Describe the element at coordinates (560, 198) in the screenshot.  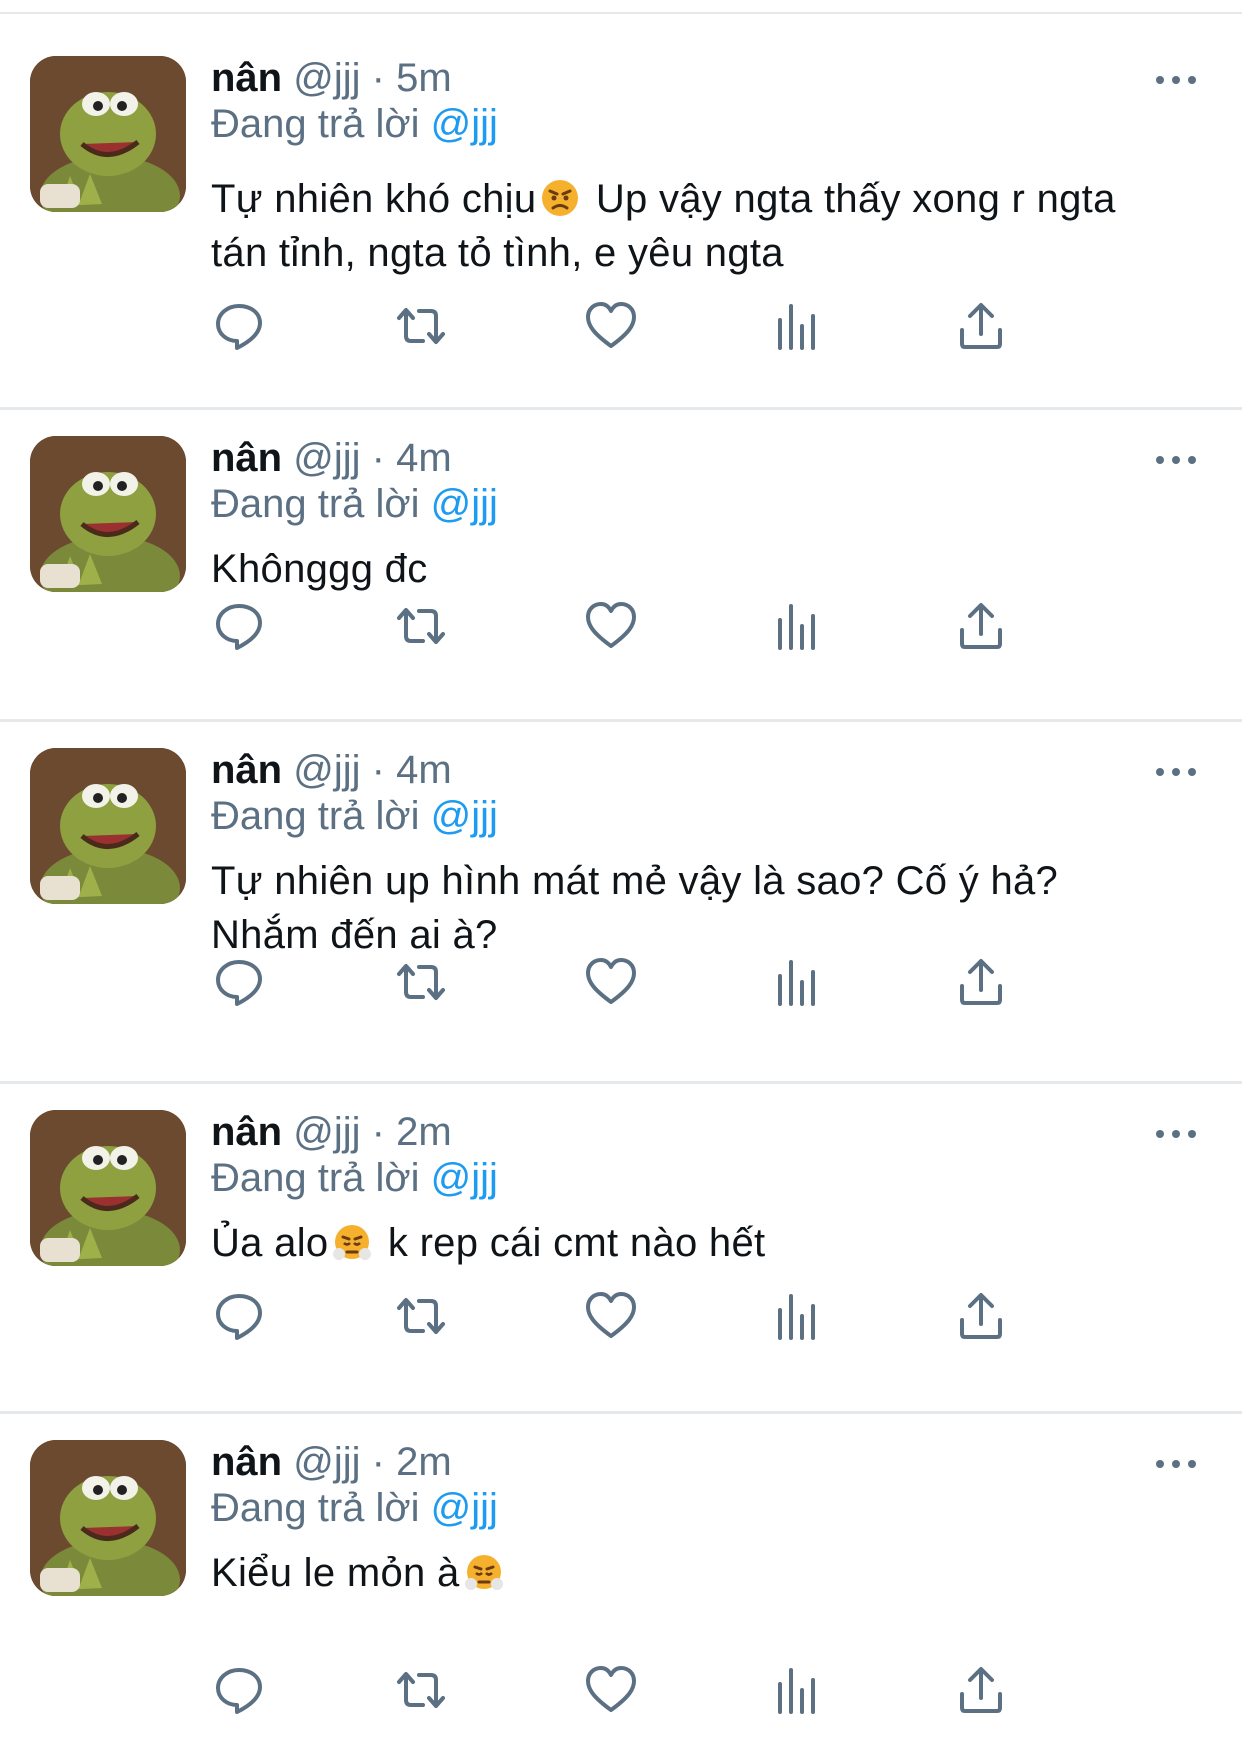
I see `angry-face-emoji` at that location.